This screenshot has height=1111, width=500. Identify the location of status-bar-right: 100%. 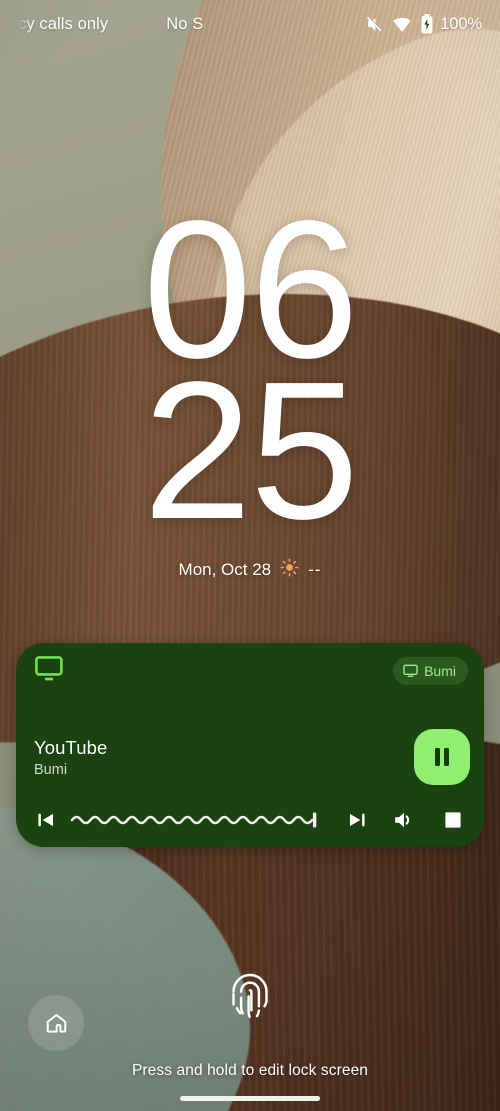
(423, 24).